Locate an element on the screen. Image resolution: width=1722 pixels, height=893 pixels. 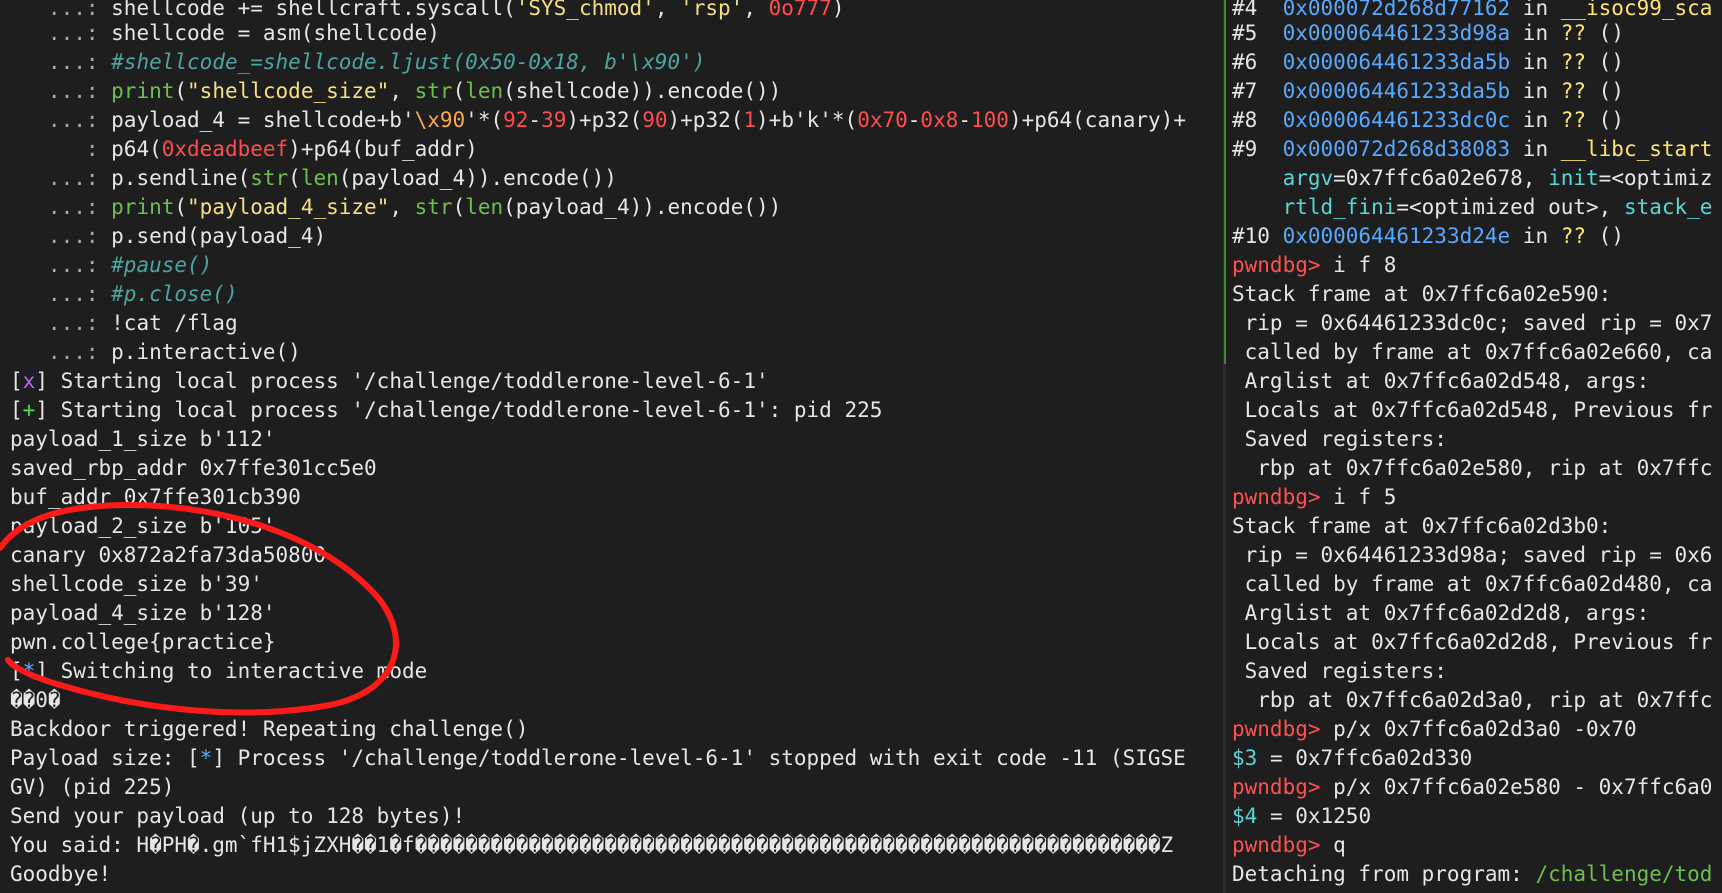
code-line: : p64(0xdeadbeef)+p64(buf_addr) is located at coordinates (244, 149).